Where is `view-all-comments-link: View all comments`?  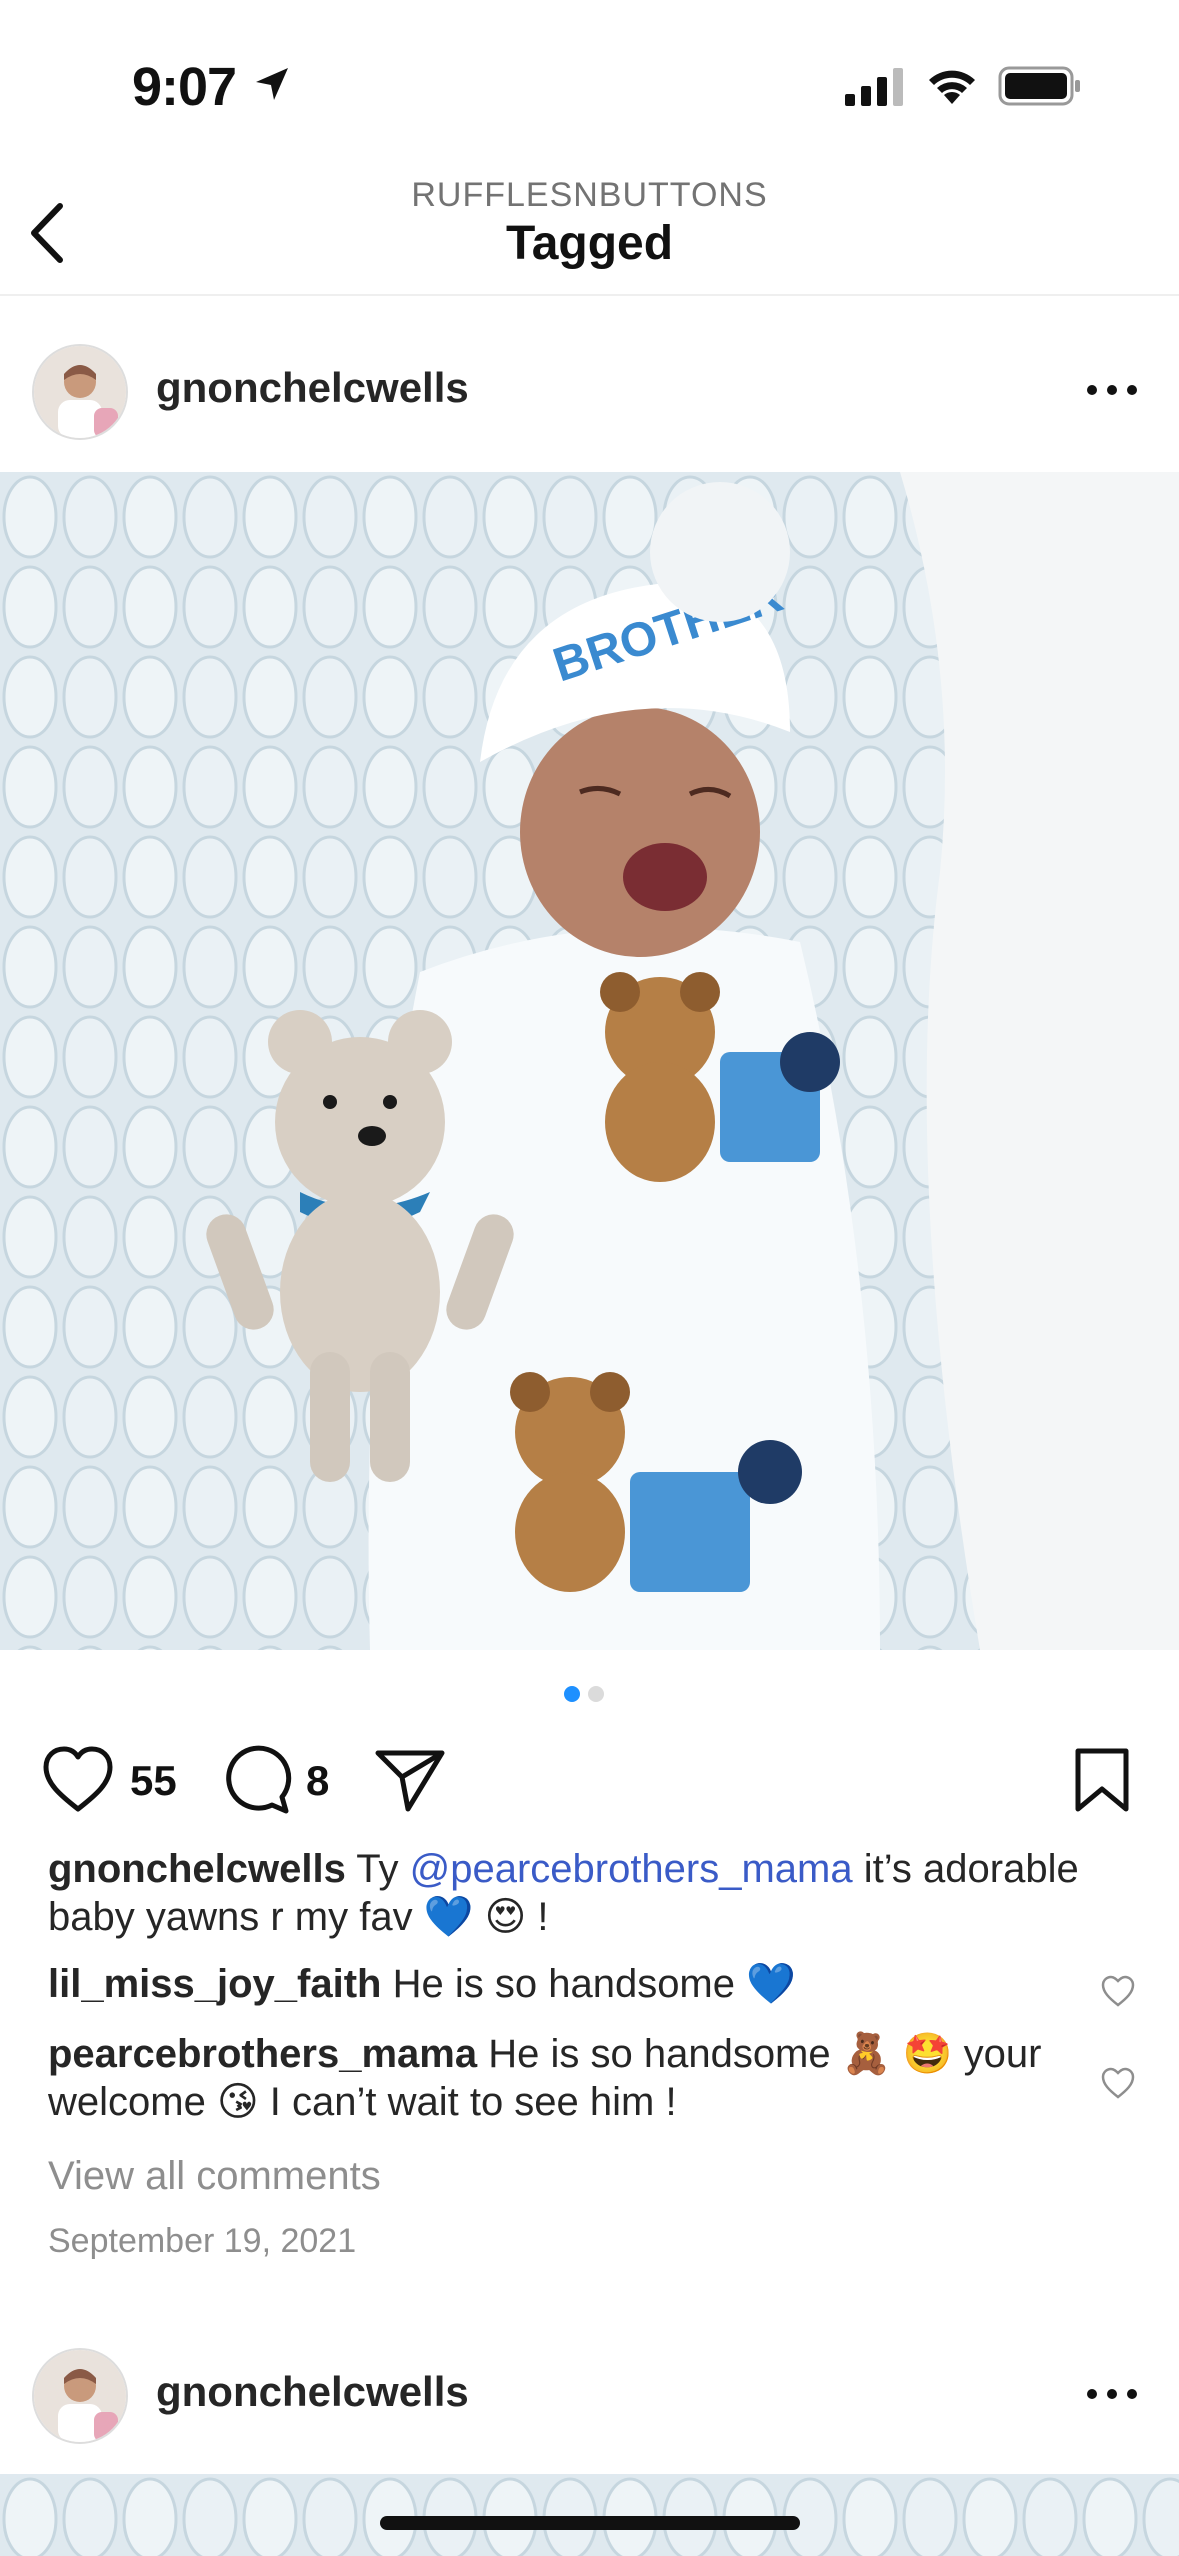
view-all-comments-link: View all comments is located at coordinates (214, 2176).